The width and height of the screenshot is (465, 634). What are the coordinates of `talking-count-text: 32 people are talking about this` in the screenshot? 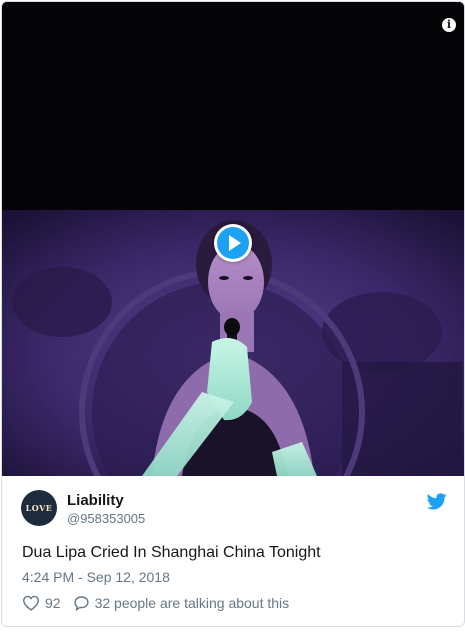 It's located at (192, 603).